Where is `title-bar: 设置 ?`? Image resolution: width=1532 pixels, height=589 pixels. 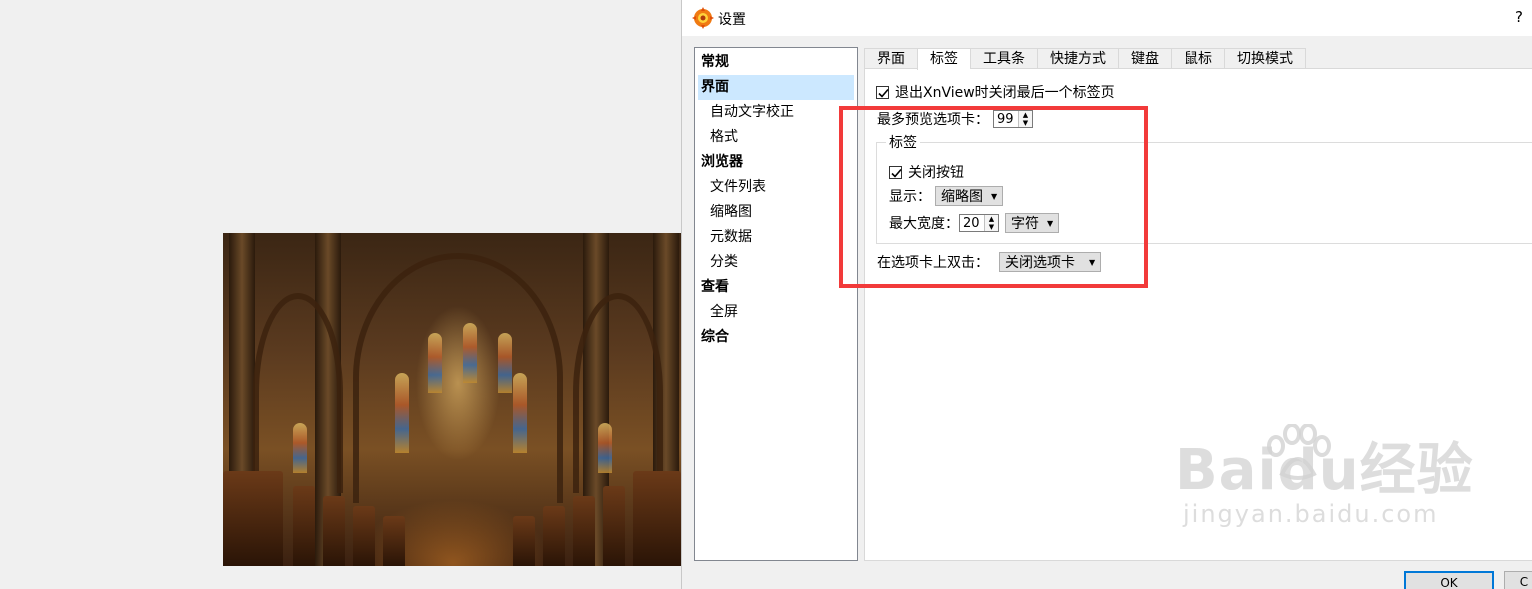
title-bar: 设置 ? is located at coordinates (1107, 18).